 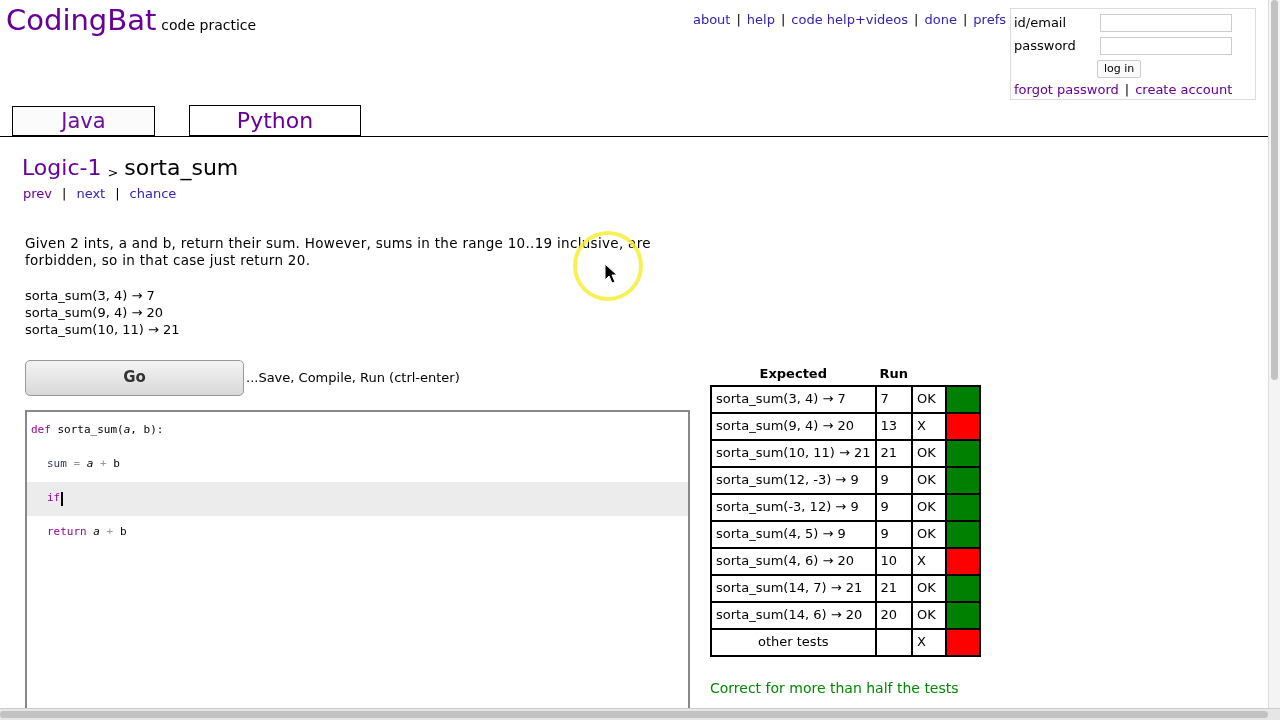 What do you see at coordinates (62, 168) in the screenshot?
I see `section-link: Logic-1` at bounding box center [62, 168].